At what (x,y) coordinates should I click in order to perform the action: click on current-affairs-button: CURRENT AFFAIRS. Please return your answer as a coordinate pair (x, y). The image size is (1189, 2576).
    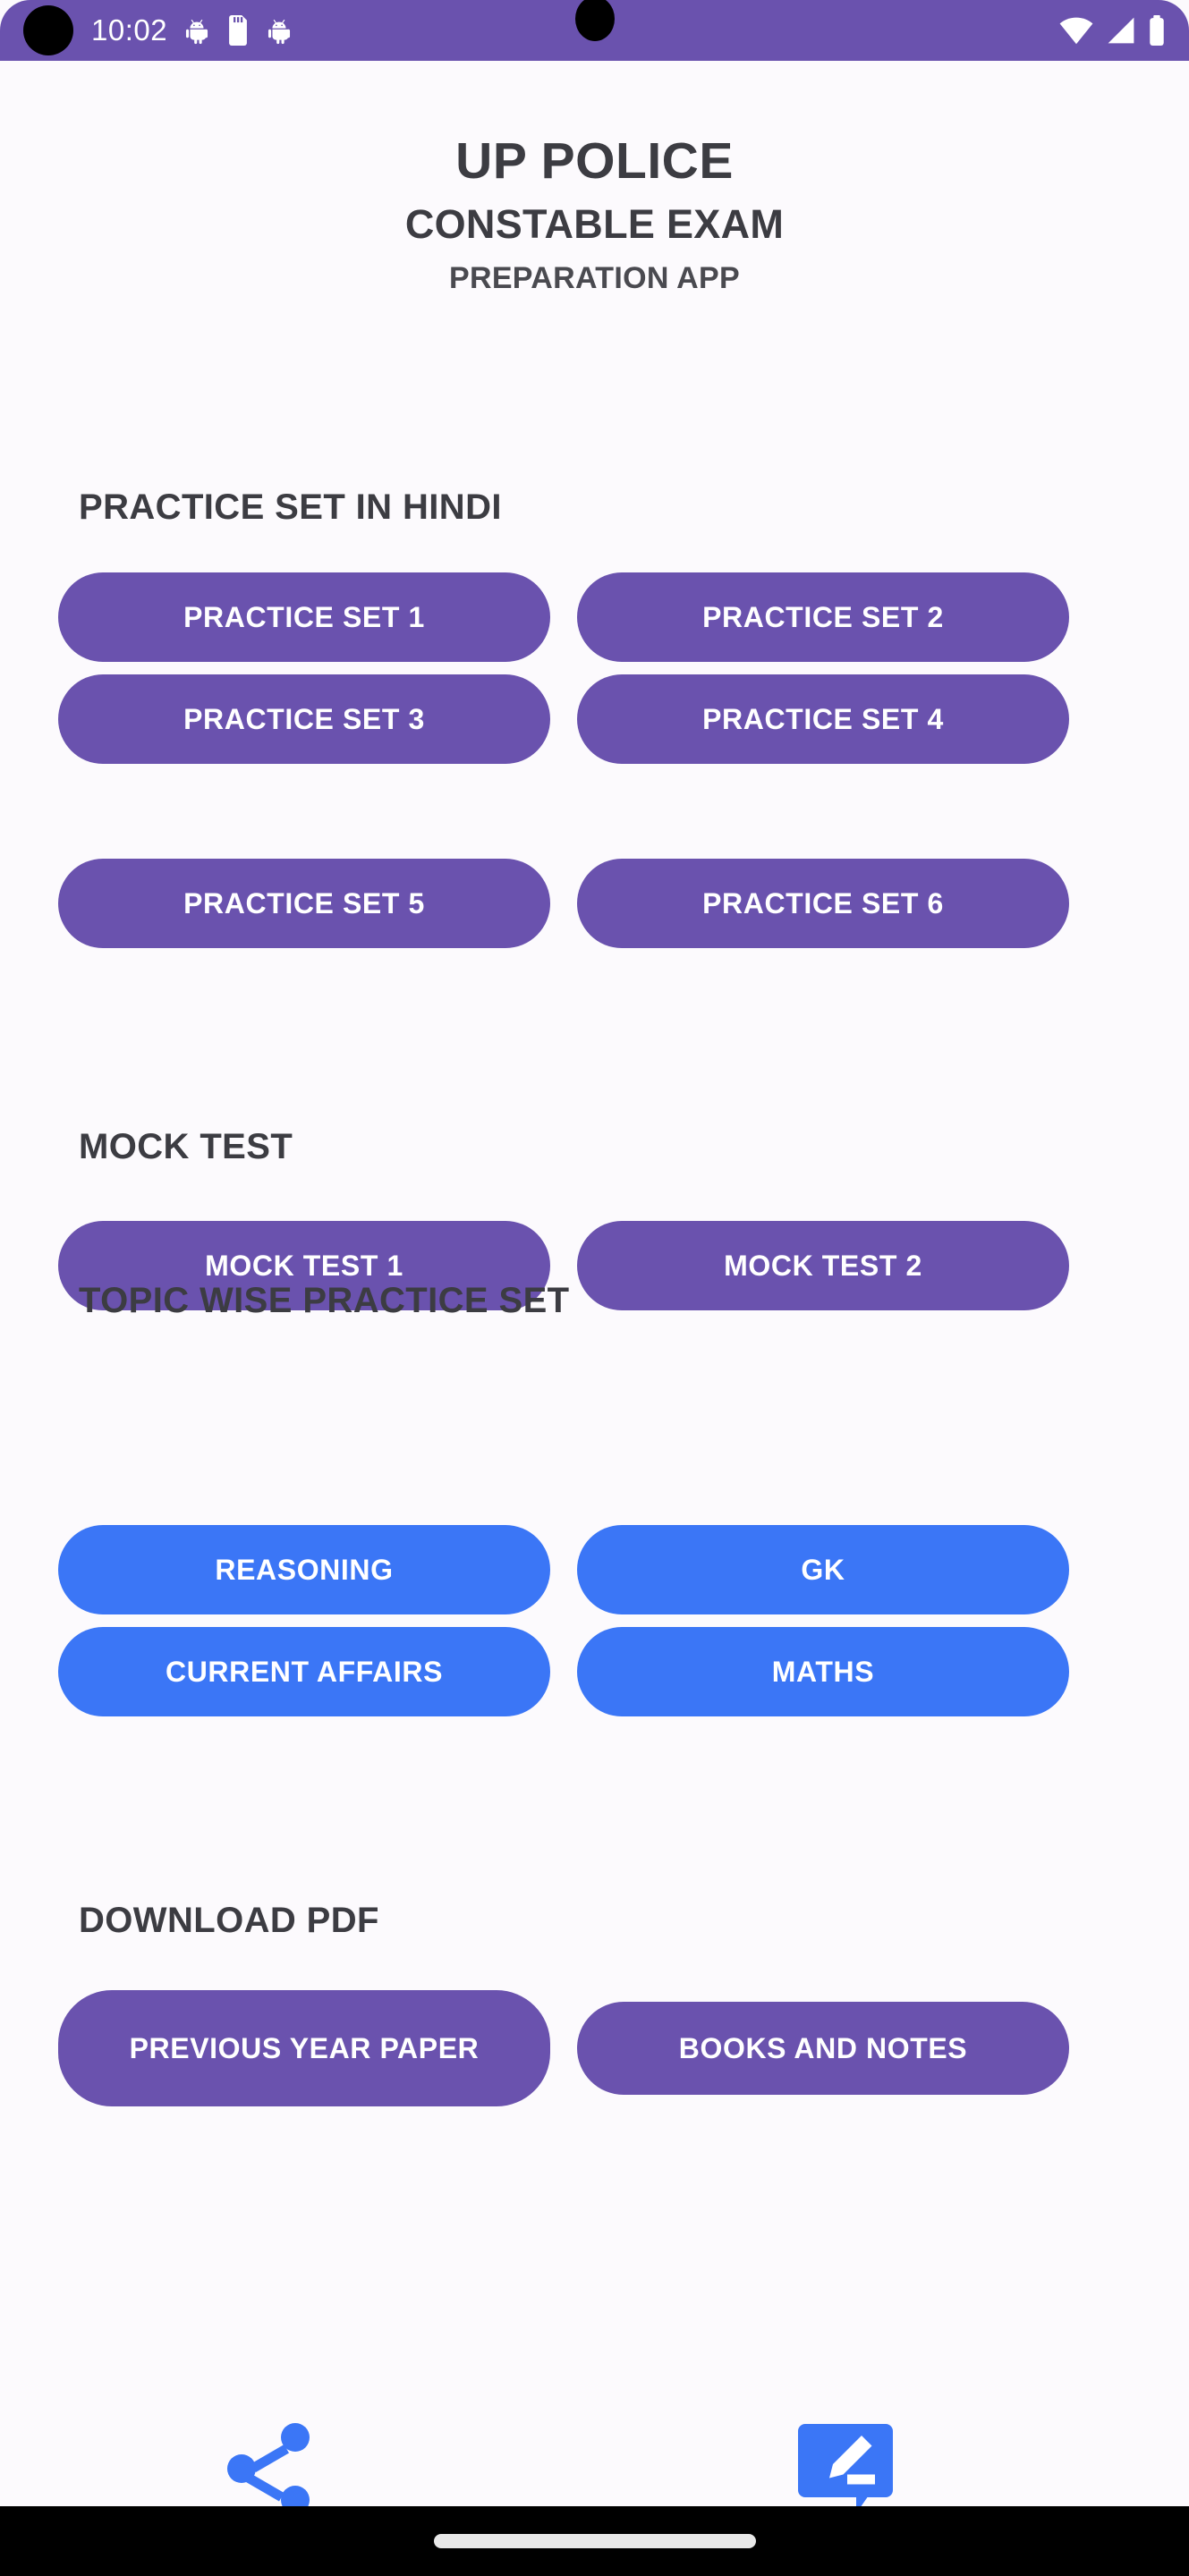
    Looking at the image, I should click on (304, 1671).